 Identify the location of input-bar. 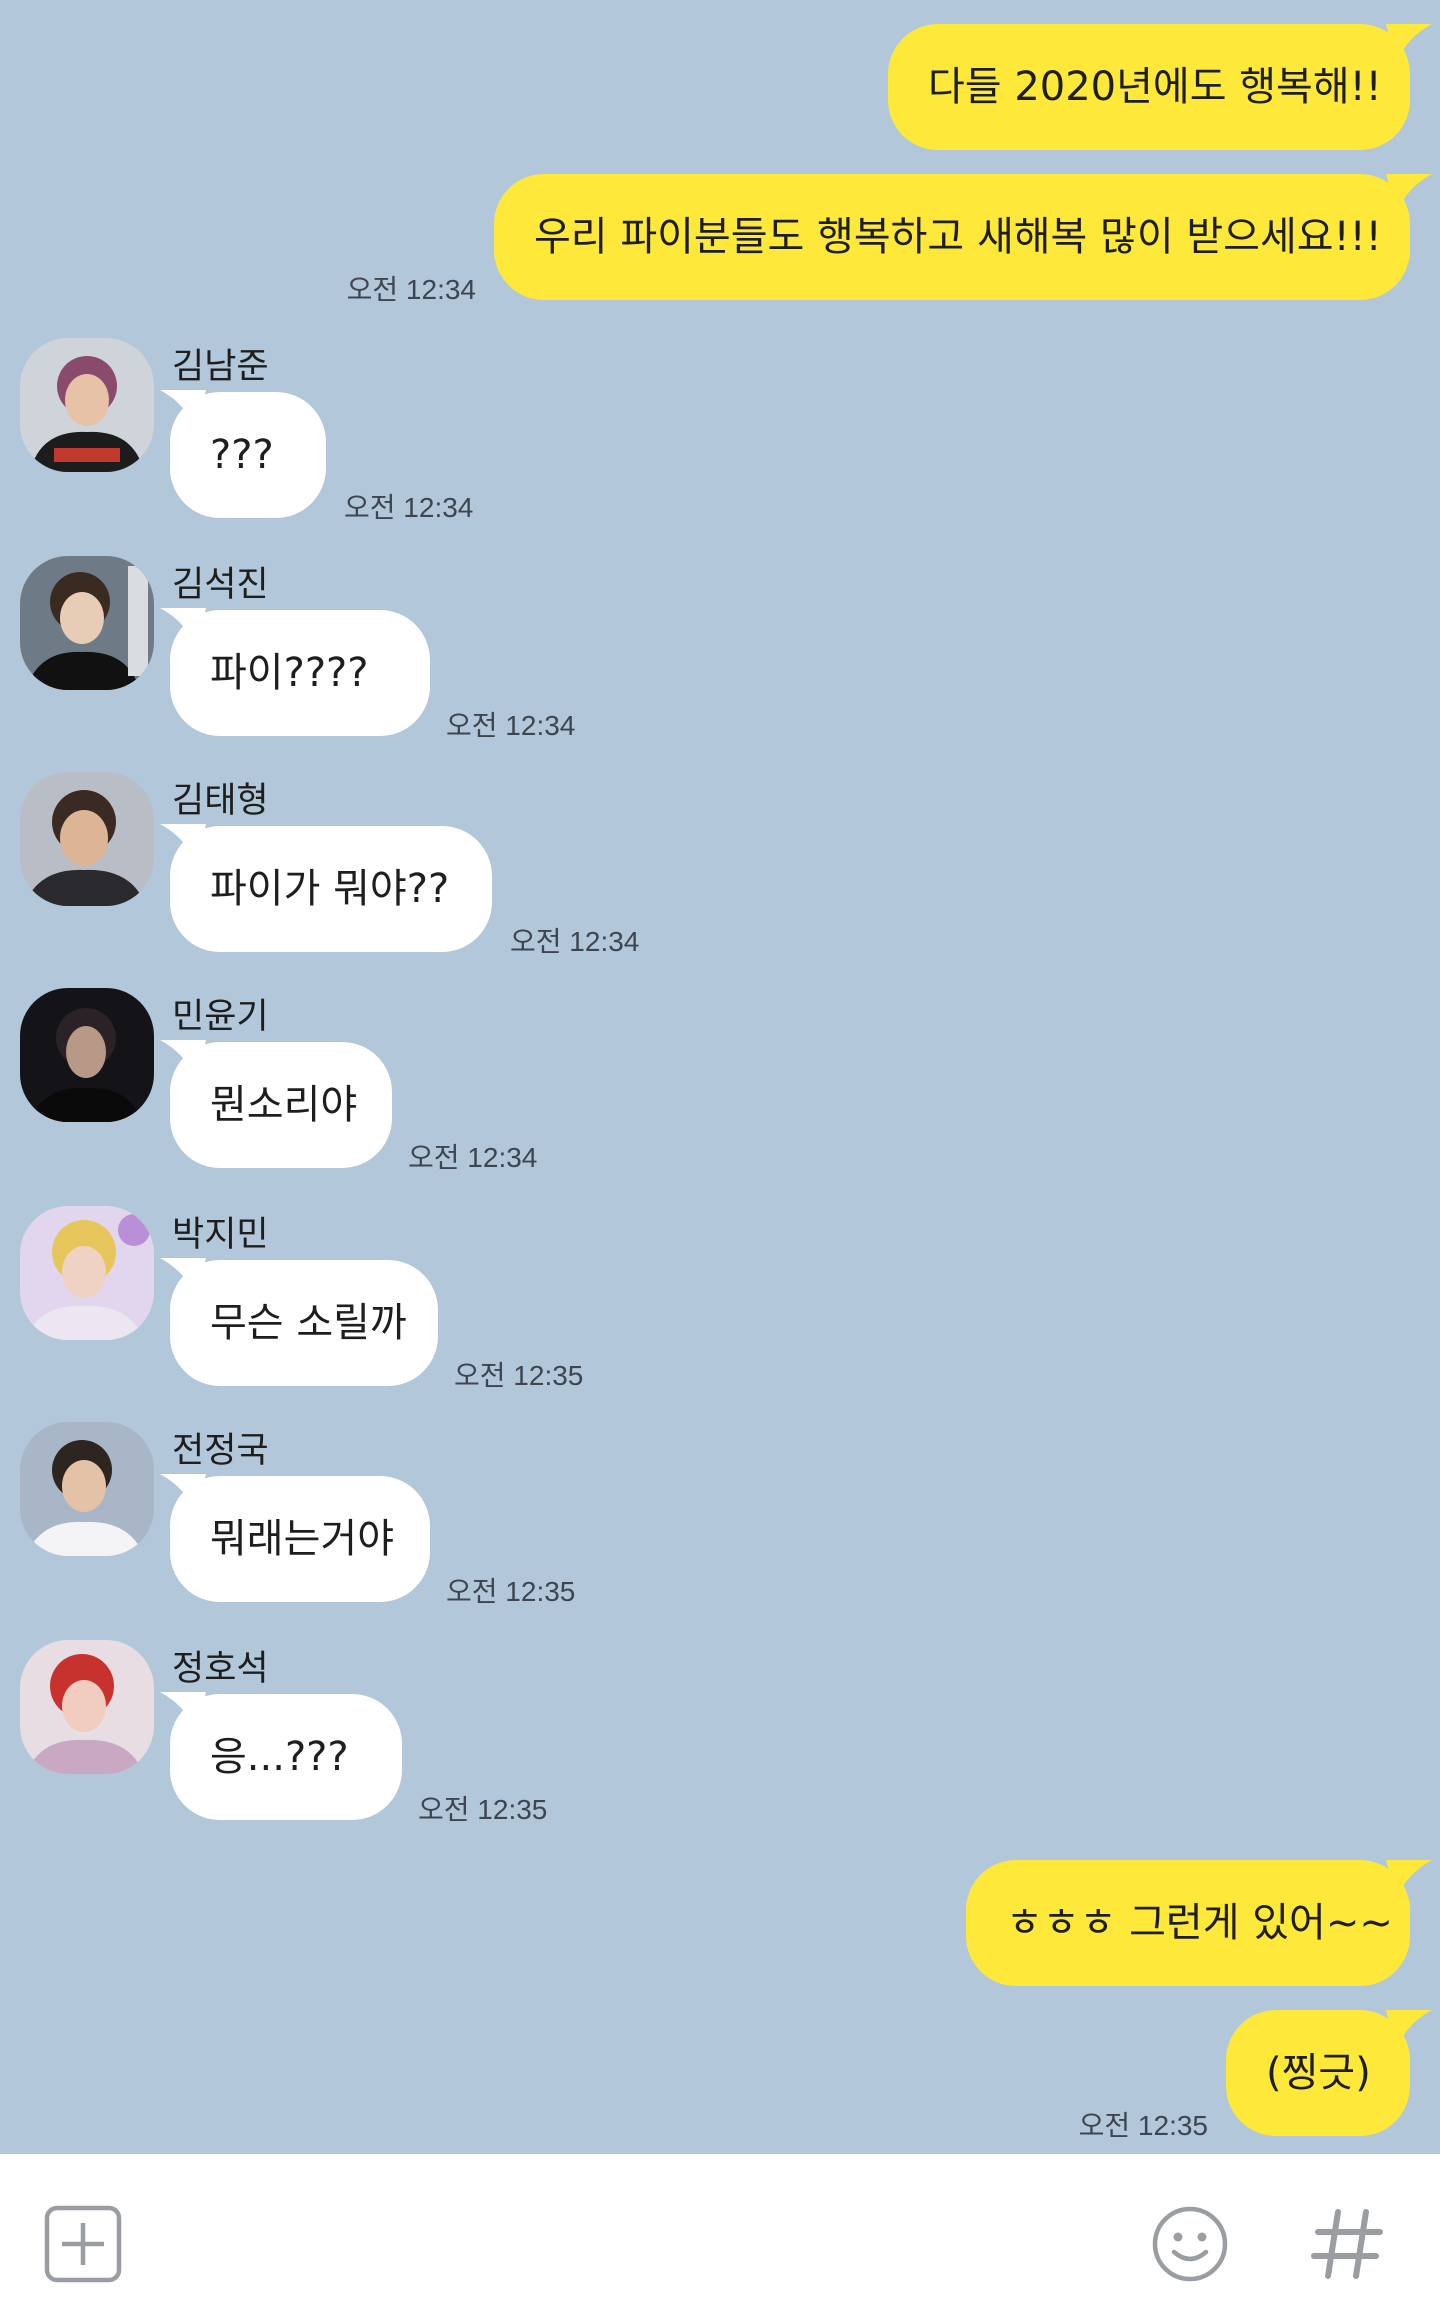
(720, 2239).